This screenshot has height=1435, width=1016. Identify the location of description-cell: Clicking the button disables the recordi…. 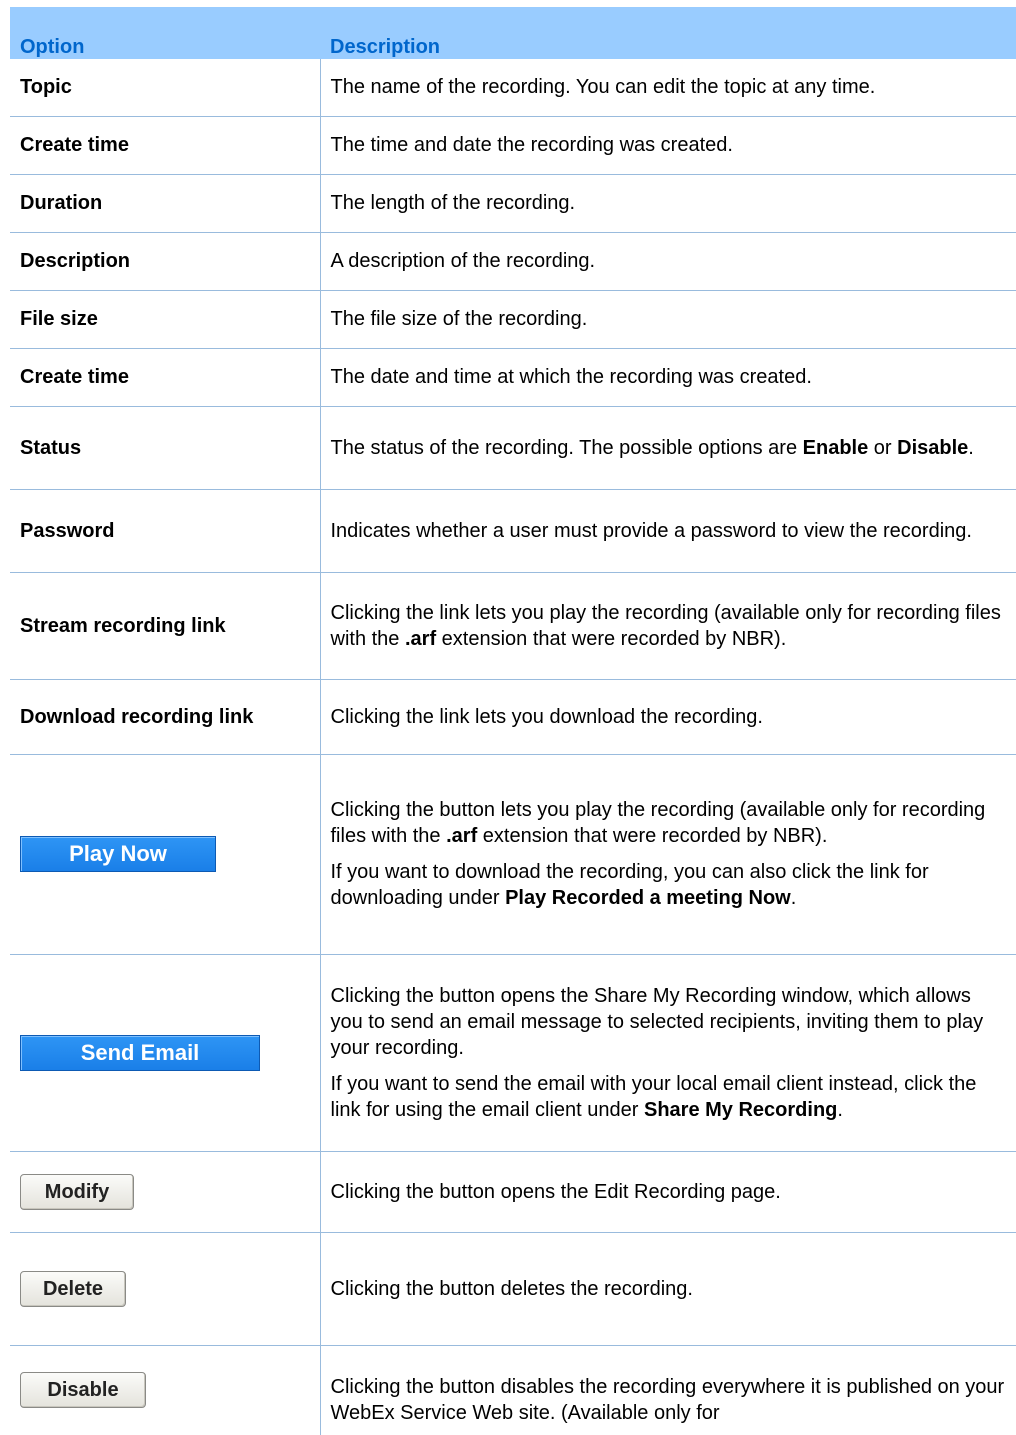
(667, 1399).